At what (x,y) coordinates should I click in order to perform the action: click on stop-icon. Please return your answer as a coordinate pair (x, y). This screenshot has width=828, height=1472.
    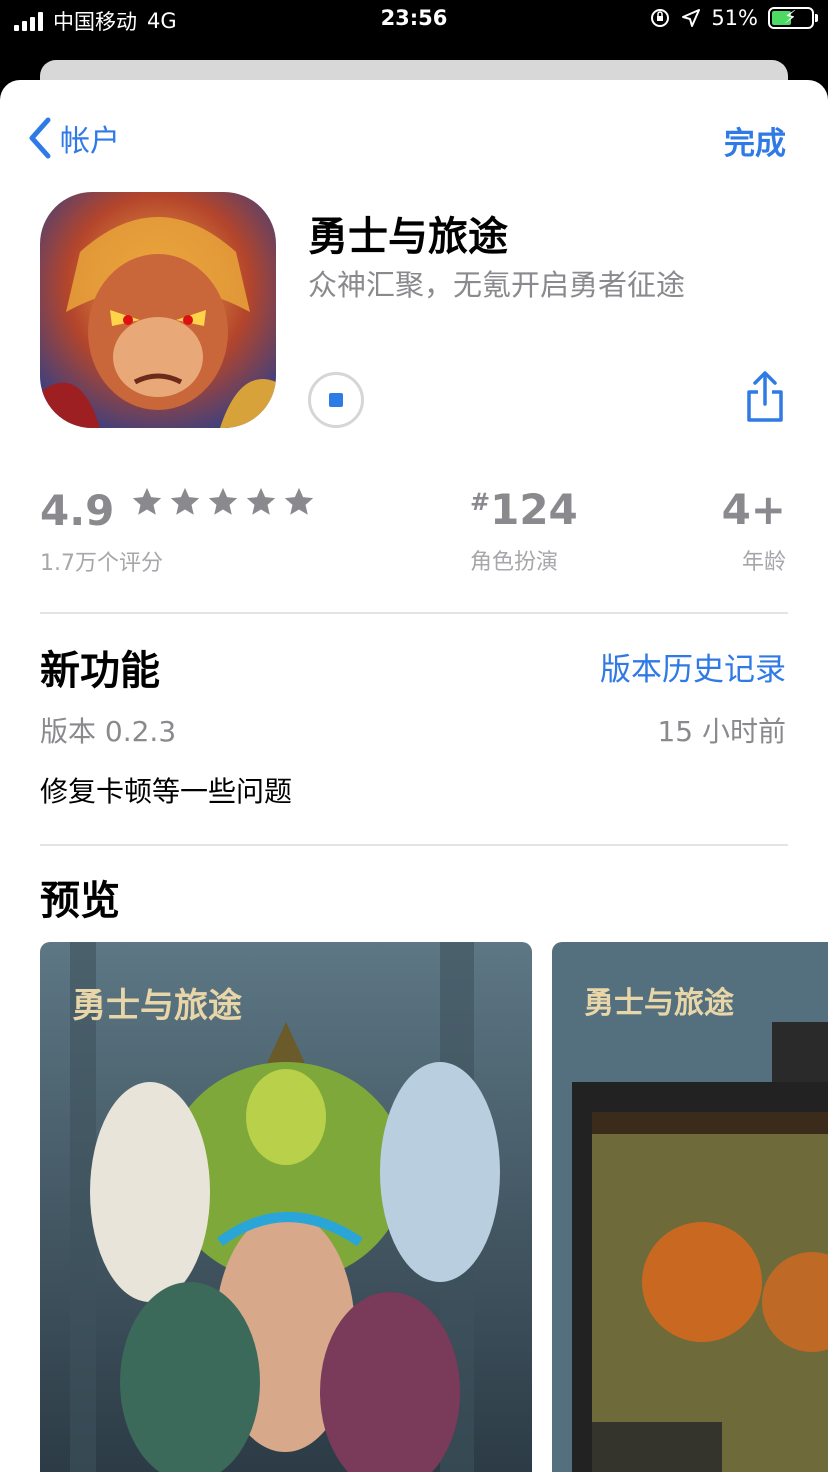
    Looking at the image, I should click on (336, 400).